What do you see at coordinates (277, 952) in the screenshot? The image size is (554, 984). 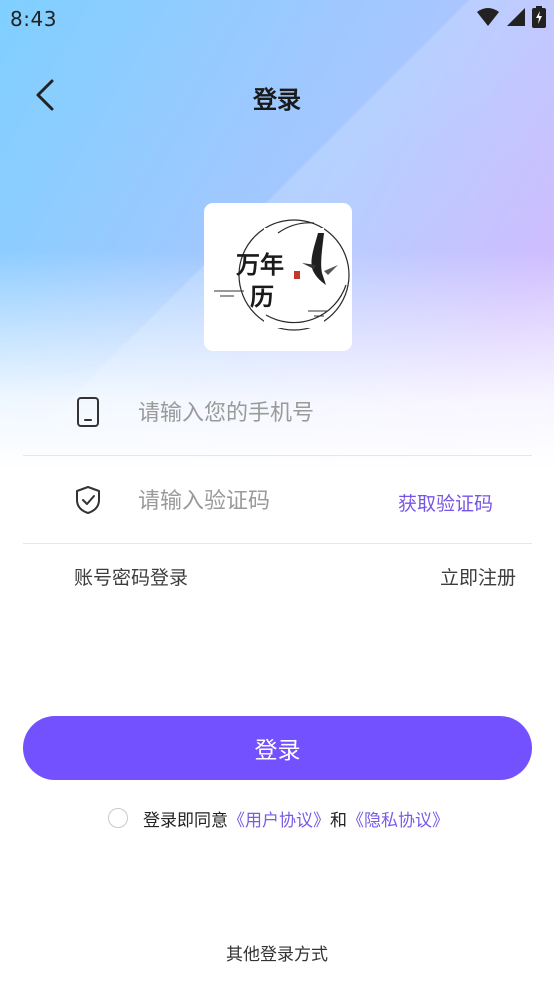 I see `other-login-link: 其他登录方式` at bounding box center [277, 952].